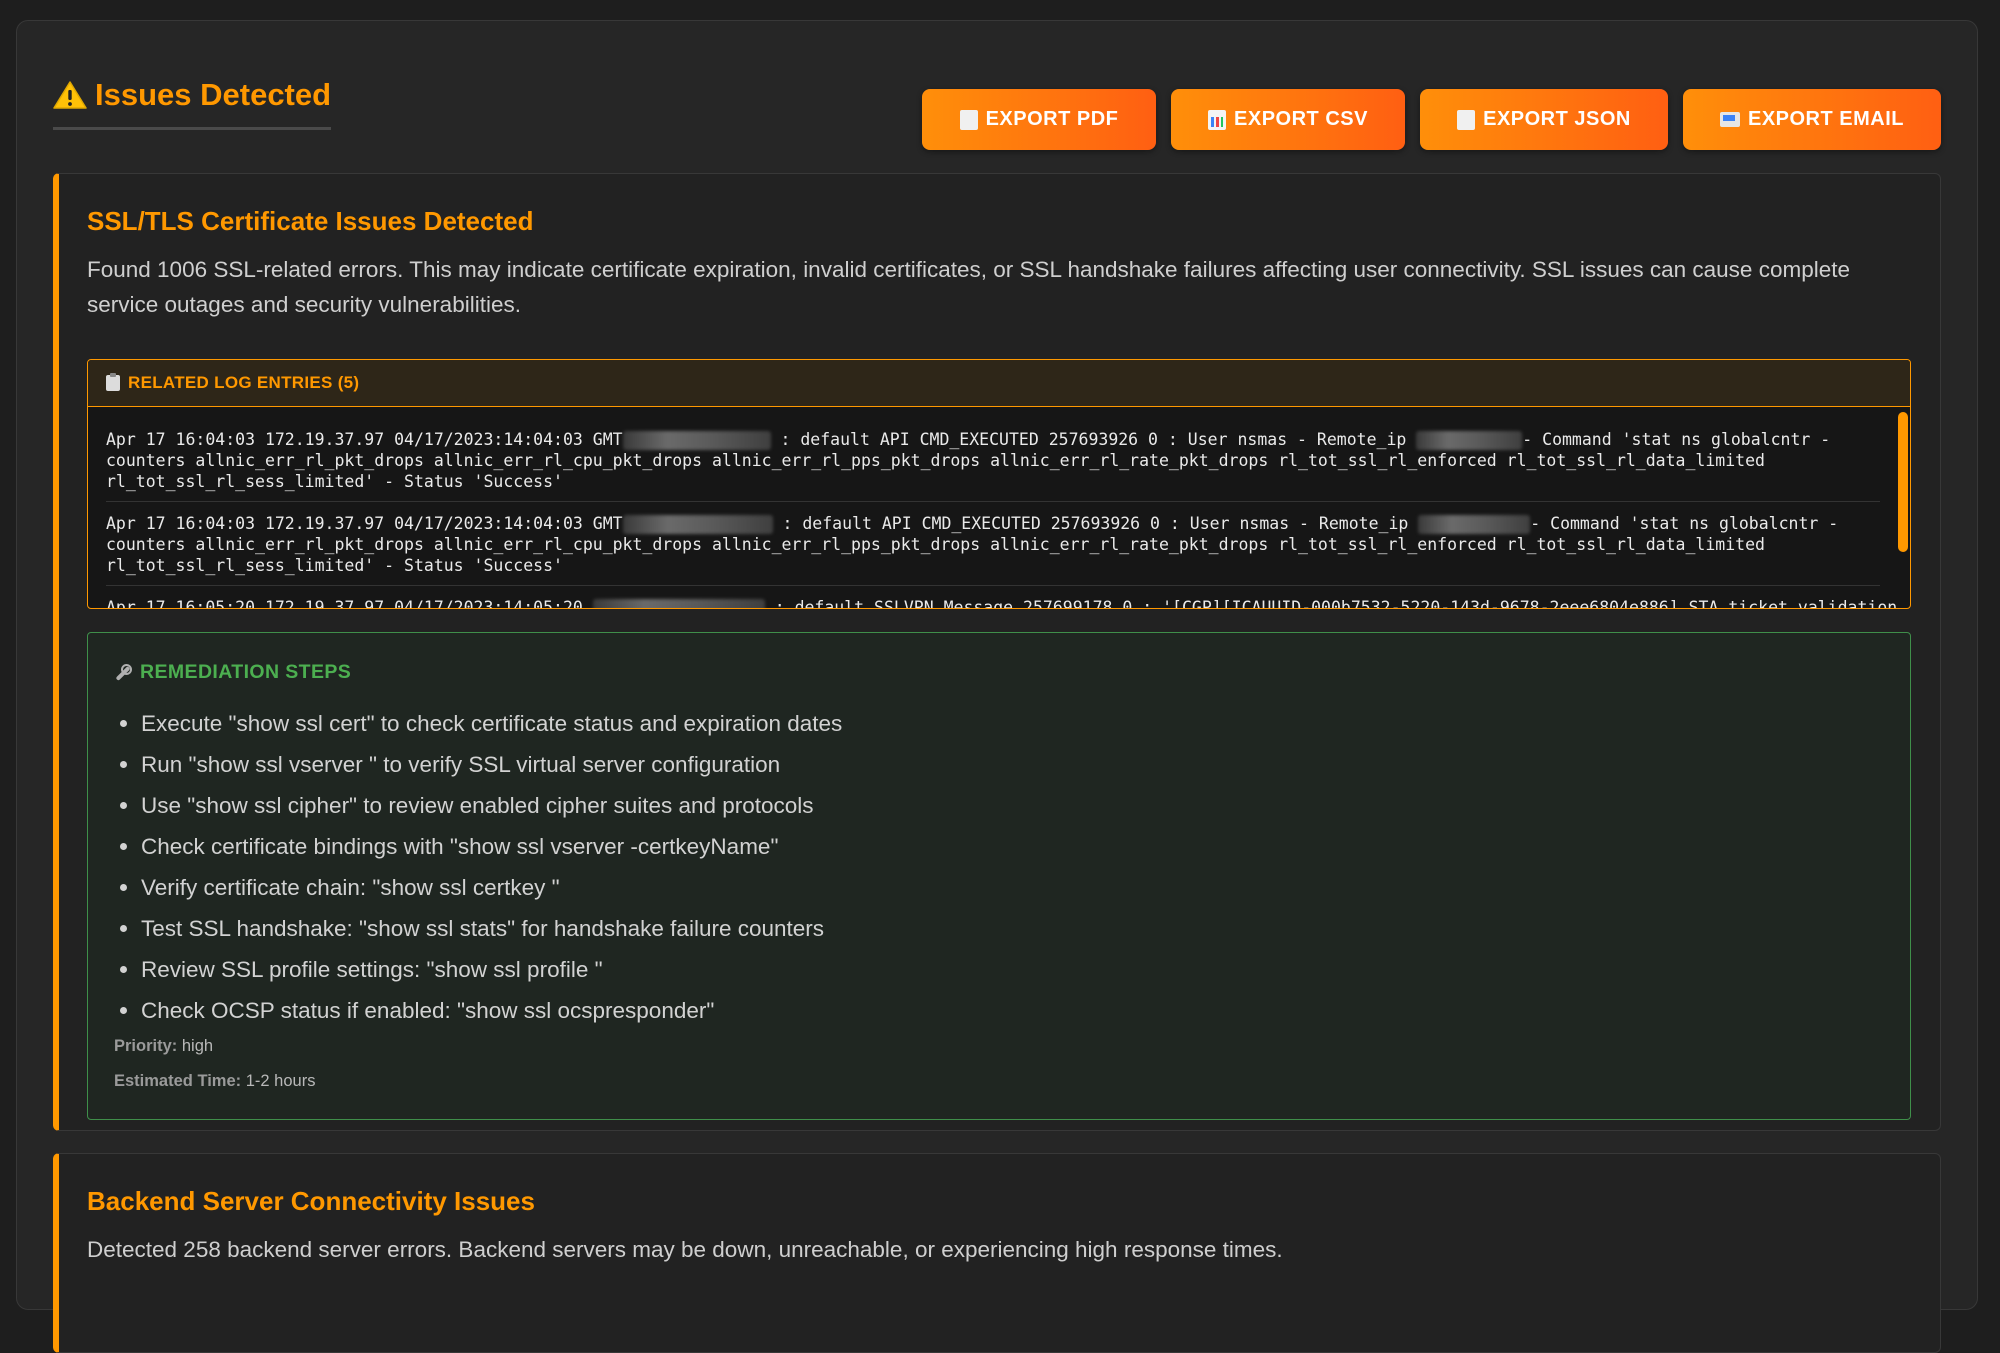 This screenshot has width=2000, height=1353. I want to click on page-title: Issues Detected, so click(192, 103).